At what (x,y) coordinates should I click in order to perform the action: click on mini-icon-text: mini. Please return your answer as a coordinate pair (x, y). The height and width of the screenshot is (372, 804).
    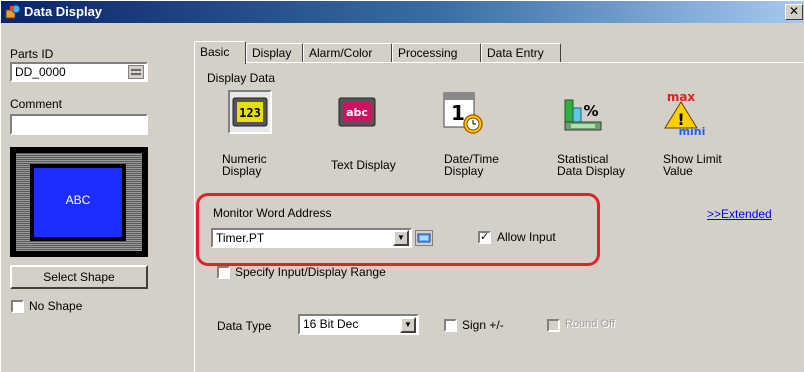
    Looking at the image, I should click on (692, 130).